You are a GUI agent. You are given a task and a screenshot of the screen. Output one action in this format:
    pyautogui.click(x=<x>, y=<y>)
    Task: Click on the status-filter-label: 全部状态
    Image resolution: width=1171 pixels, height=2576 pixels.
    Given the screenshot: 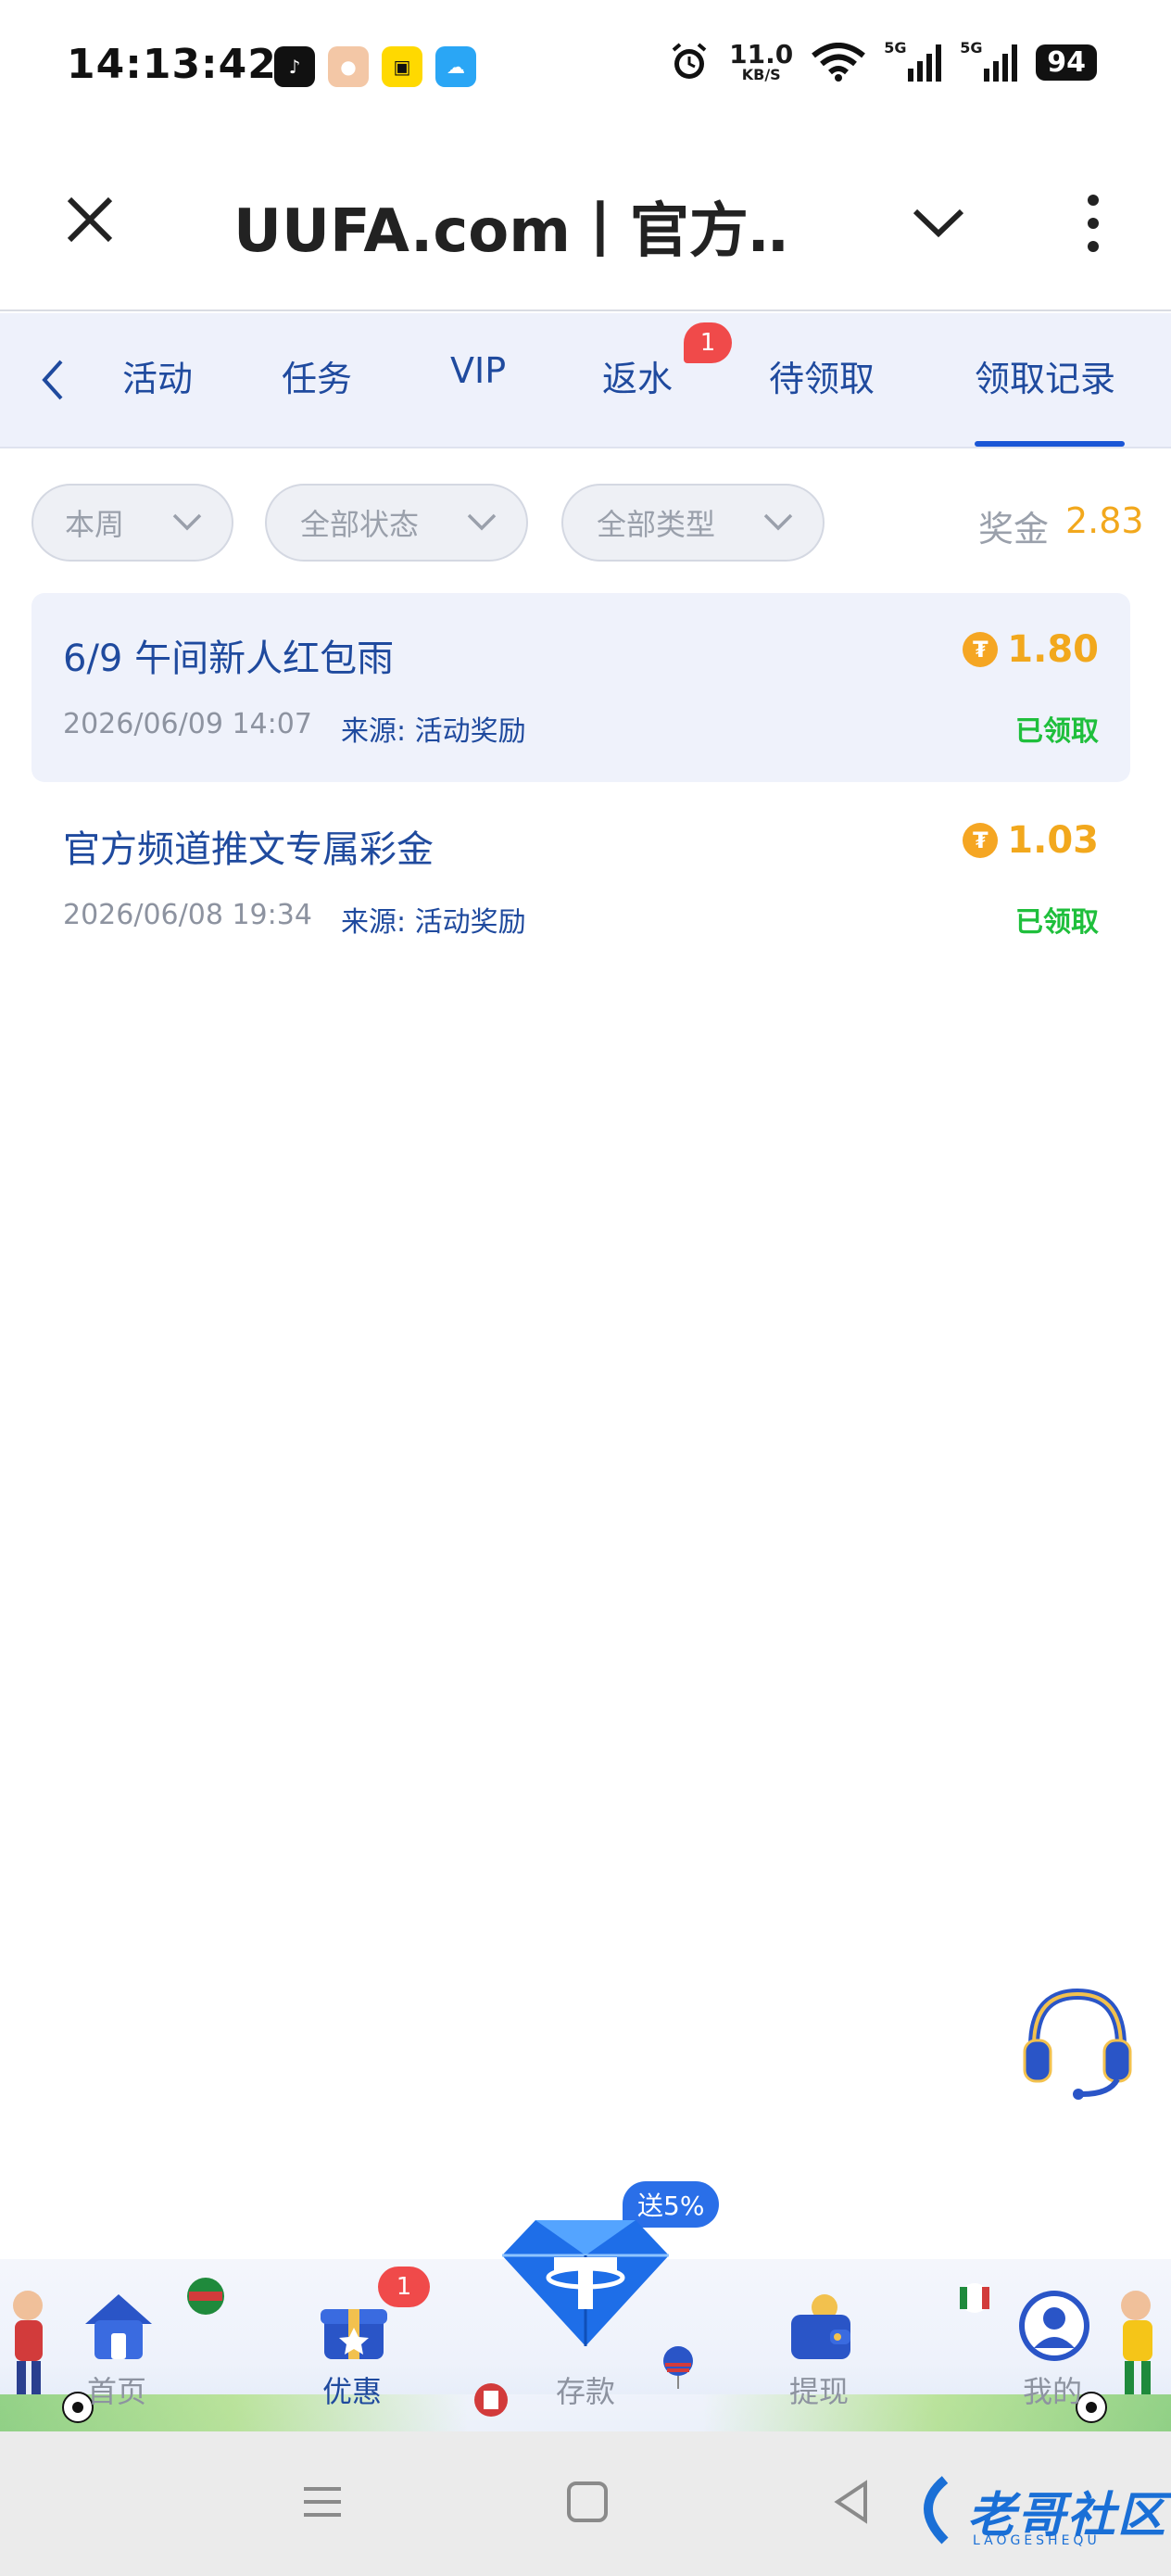 What is the action you would take?
    pyautogui.click(x=360, y=525)
    